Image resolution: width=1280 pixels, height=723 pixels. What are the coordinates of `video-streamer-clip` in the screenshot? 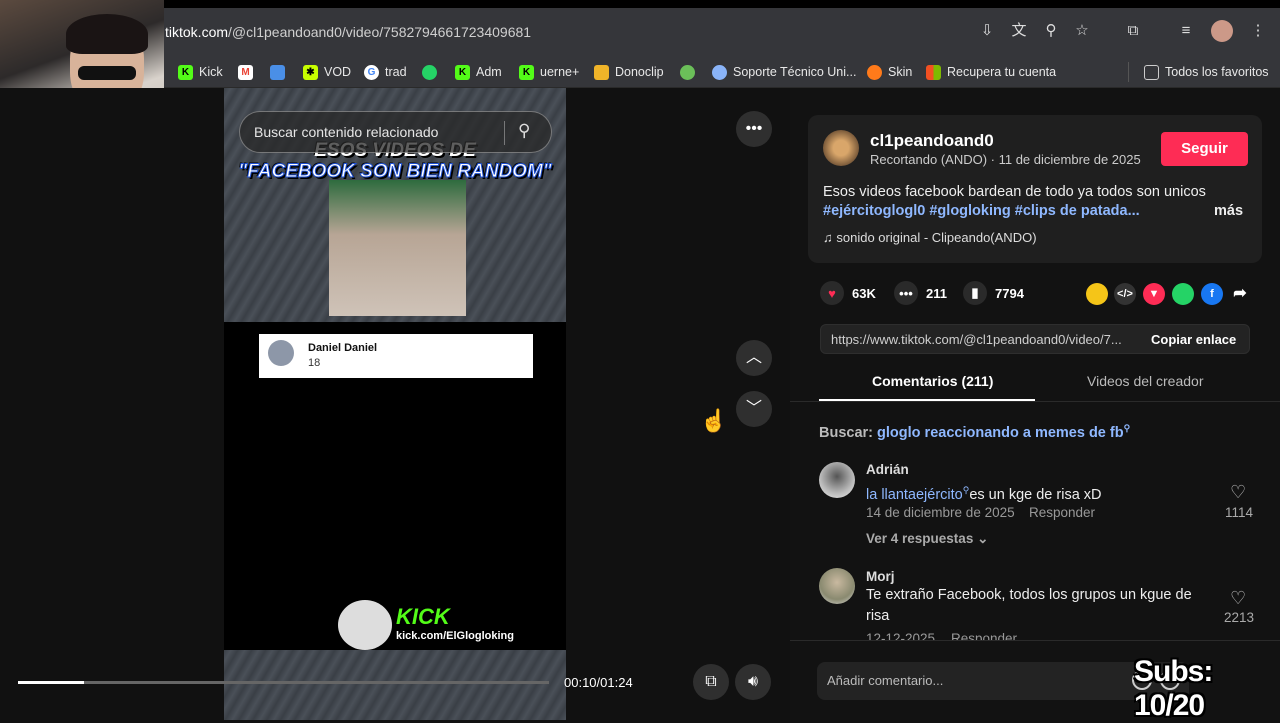 It's located at (397, 248).